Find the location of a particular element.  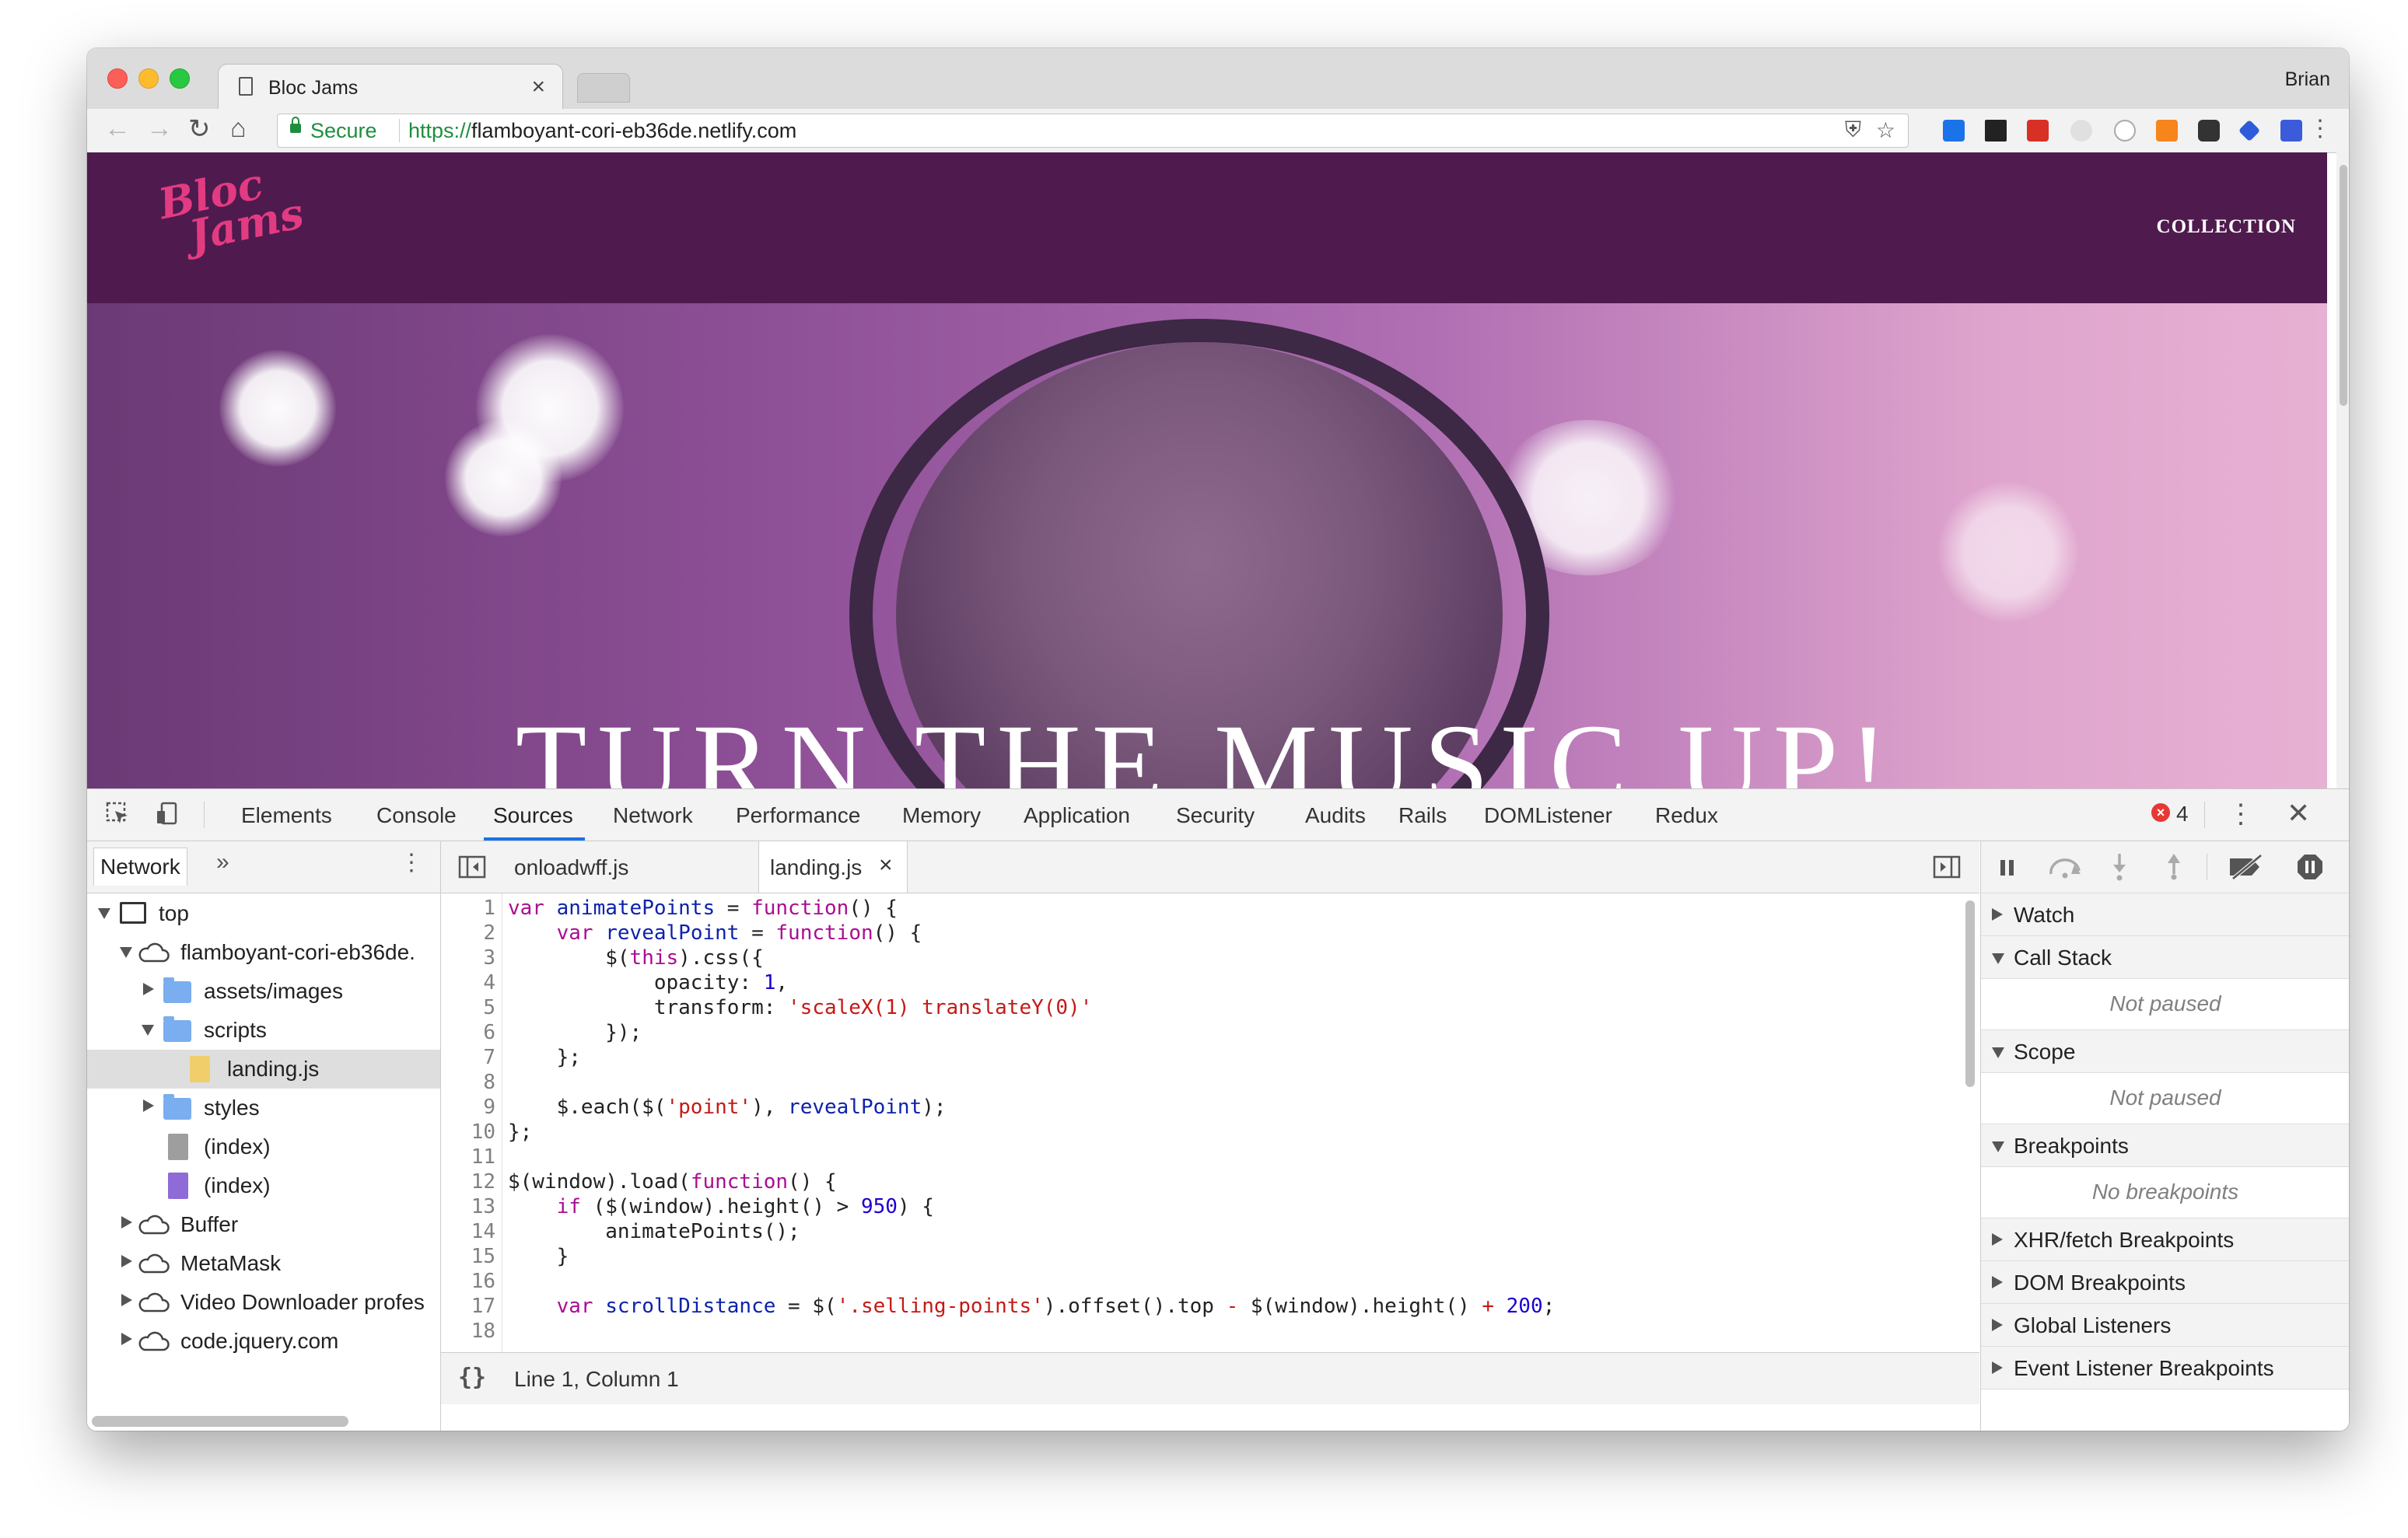

step-out-icon is located at coordinates (2174, 865).